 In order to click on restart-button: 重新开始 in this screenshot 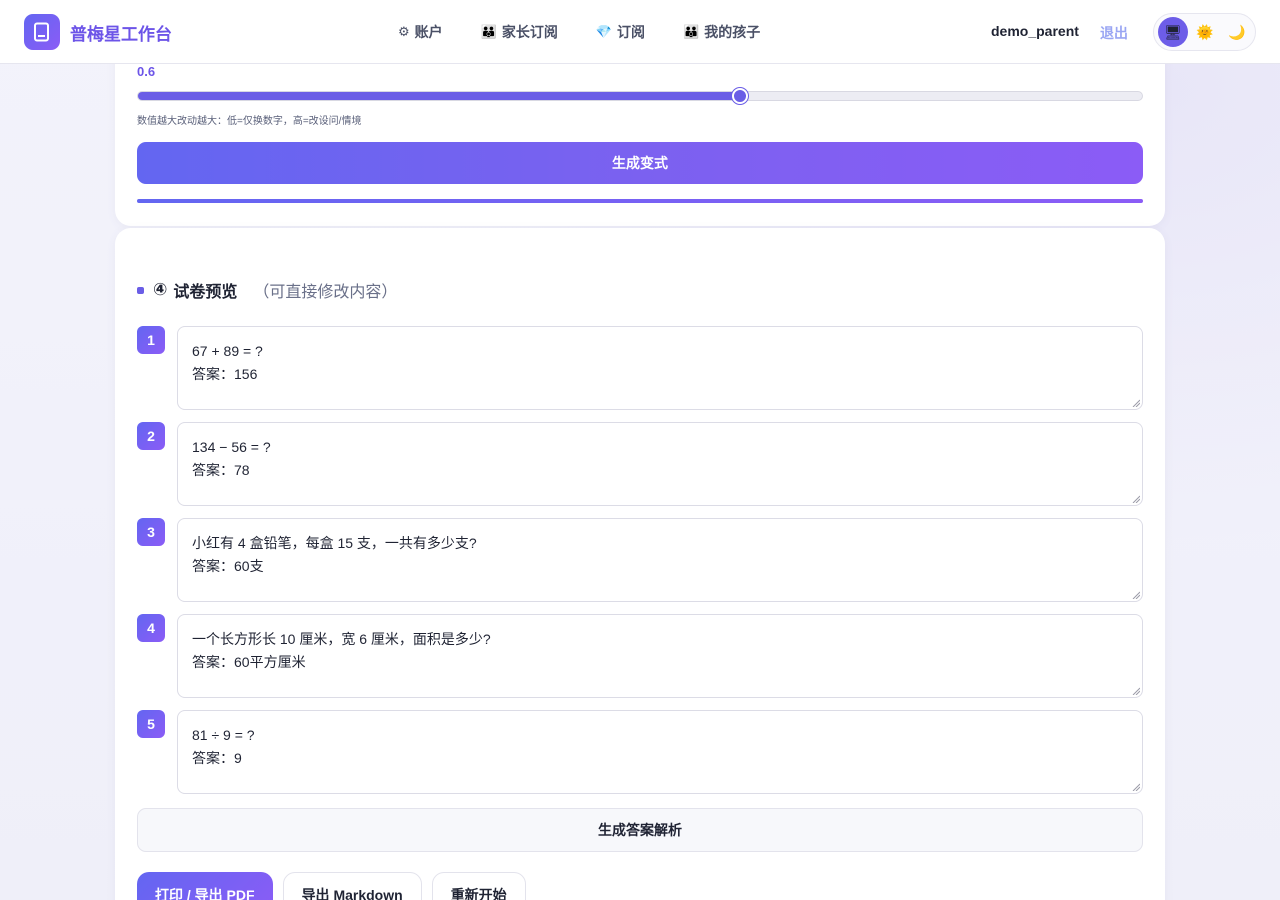, I will do `click(478, 886)`.